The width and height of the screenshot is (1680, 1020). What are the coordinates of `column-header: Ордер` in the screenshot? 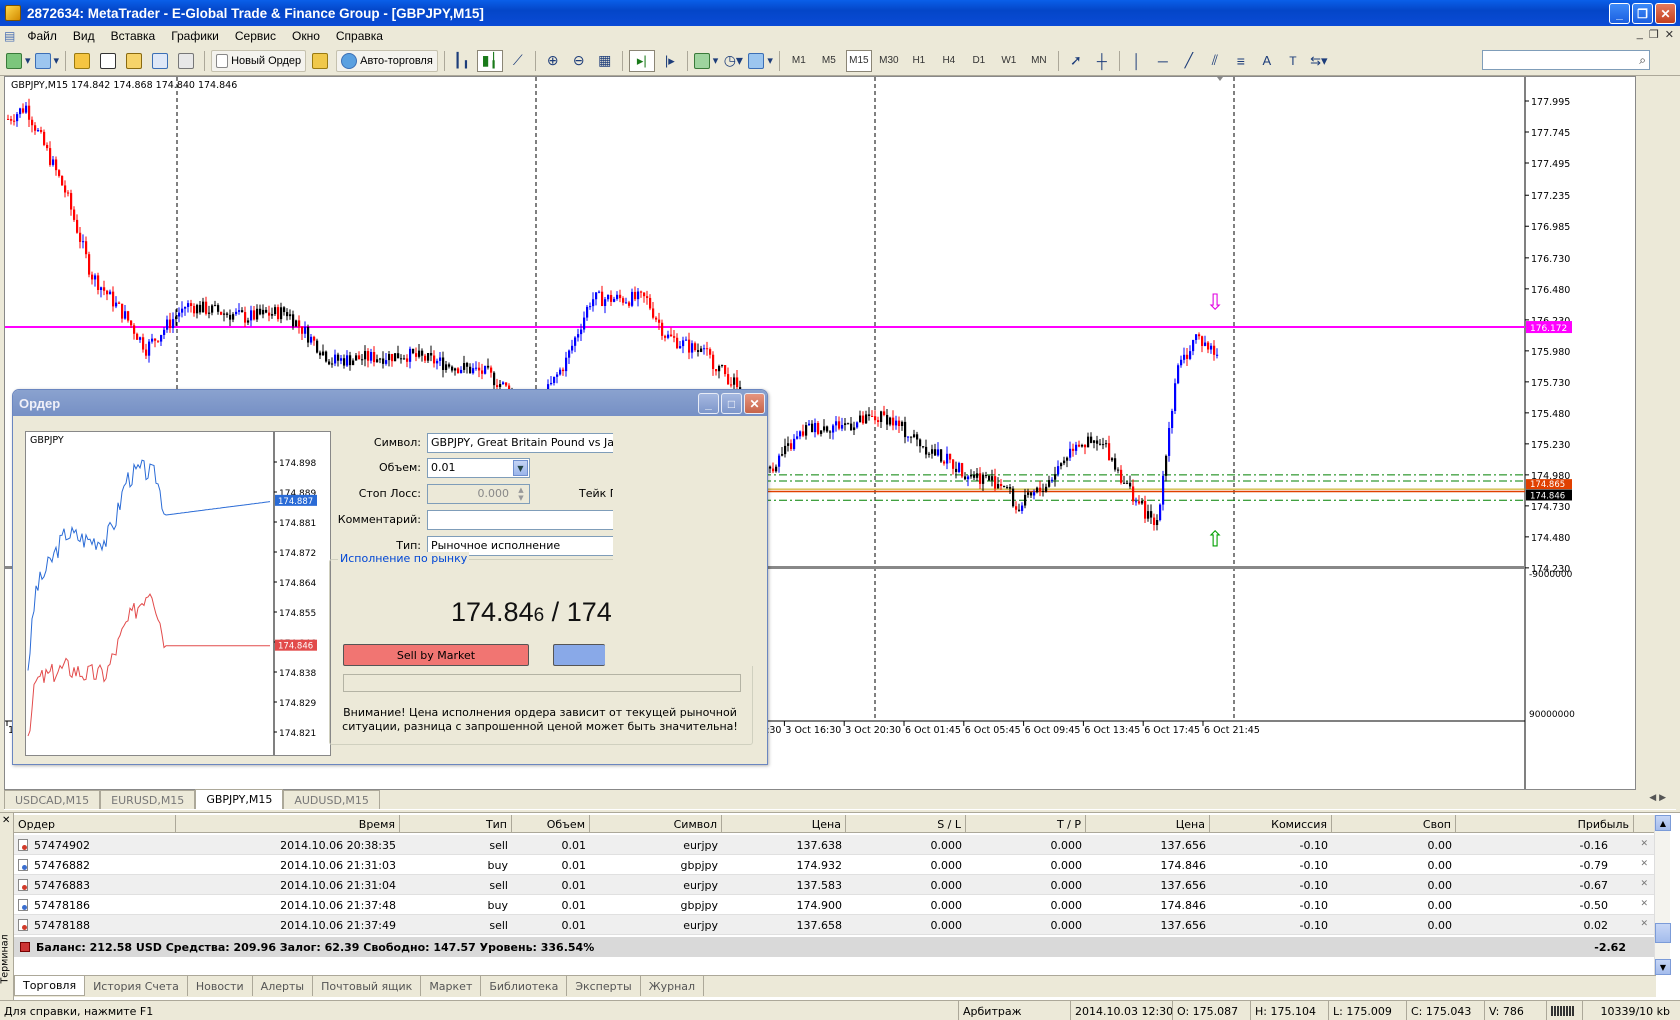 It's located at (95, 824).